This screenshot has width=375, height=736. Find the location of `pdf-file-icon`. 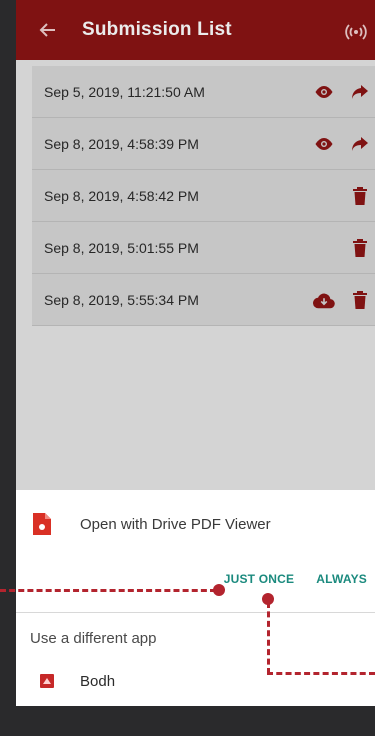

pdf-file-icon is located at coordinates (42, 524).